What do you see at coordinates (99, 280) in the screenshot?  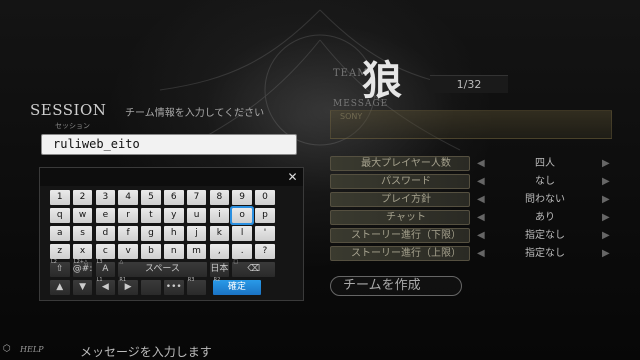 I see `left-key-badge: L1` at bounding box center [99, 280].